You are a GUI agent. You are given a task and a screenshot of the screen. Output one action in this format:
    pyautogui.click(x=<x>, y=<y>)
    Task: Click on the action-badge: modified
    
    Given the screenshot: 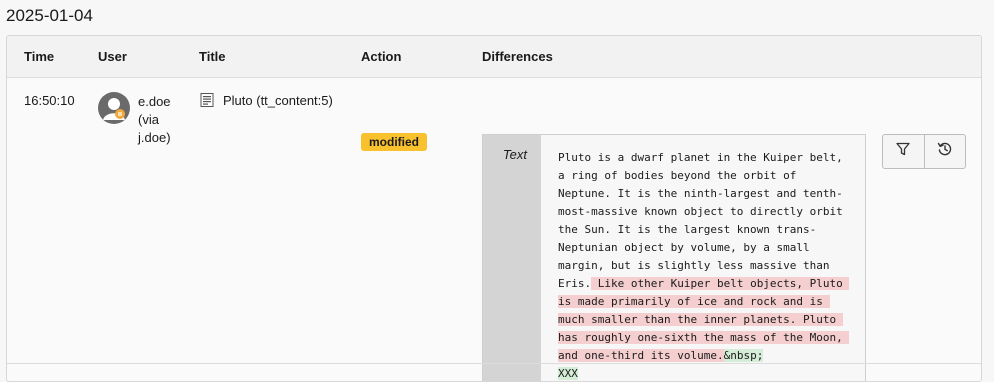 What is the action you would take?
    pyautogui.click(x=394, y=142)
    